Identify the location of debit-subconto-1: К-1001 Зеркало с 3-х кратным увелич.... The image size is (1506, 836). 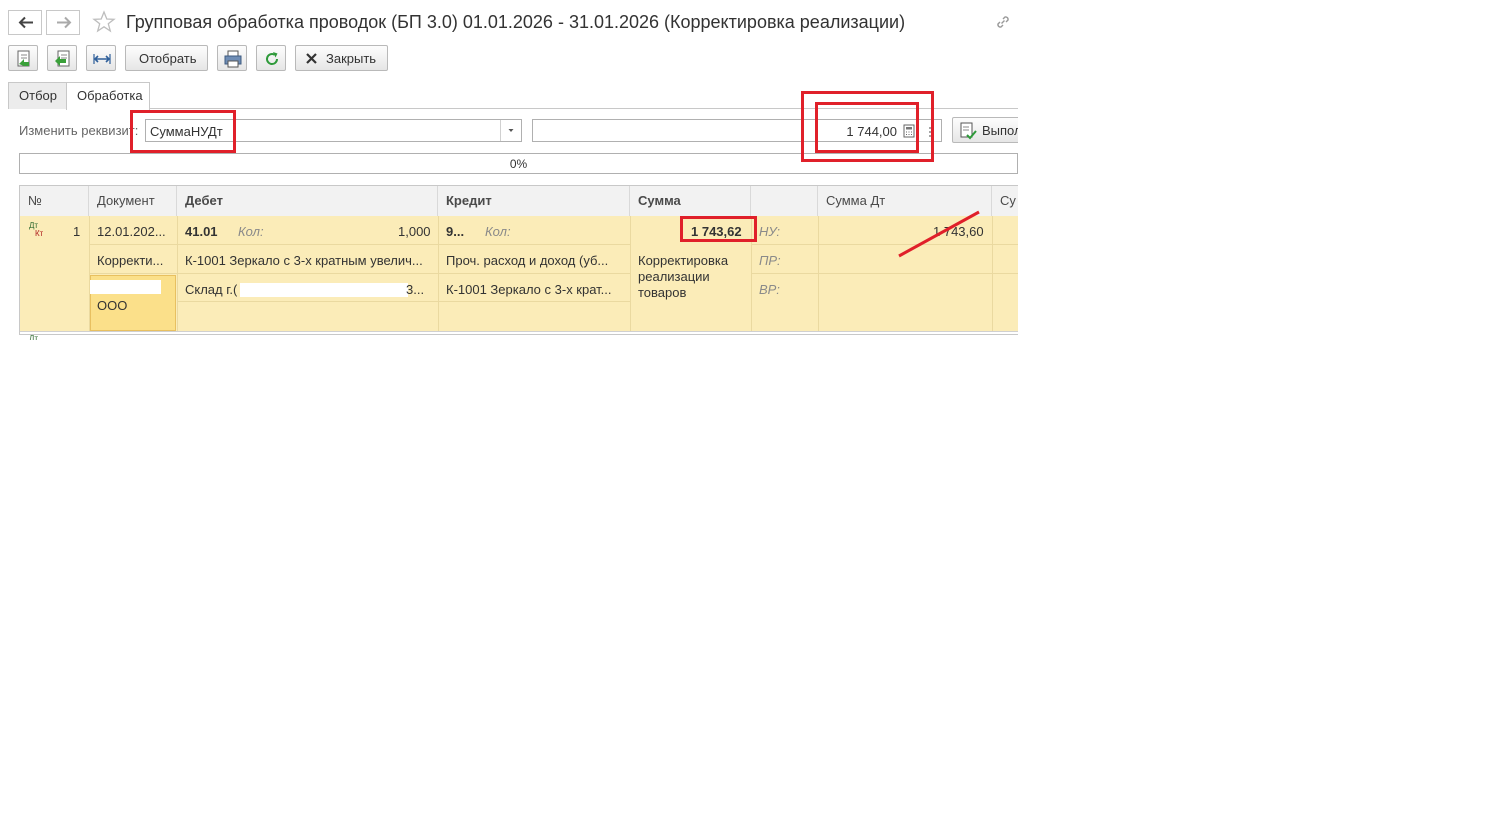
(304, 260).